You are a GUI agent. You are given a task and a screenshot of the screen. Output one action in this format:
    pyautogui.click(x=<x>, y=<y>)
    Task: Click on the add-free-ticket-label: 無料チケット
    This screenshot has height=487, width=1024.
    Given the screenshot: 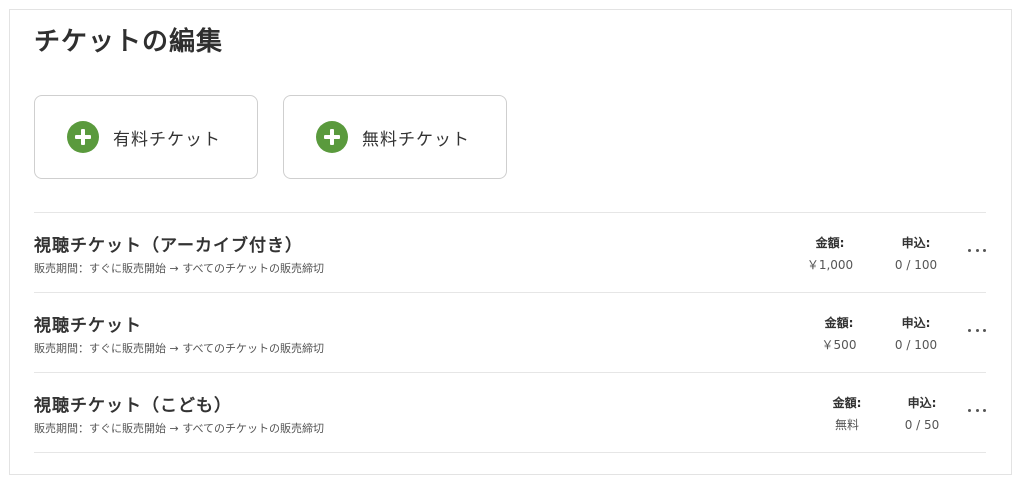 What is the action you would take?
    pyautogui.click(x=416, y=139)
    